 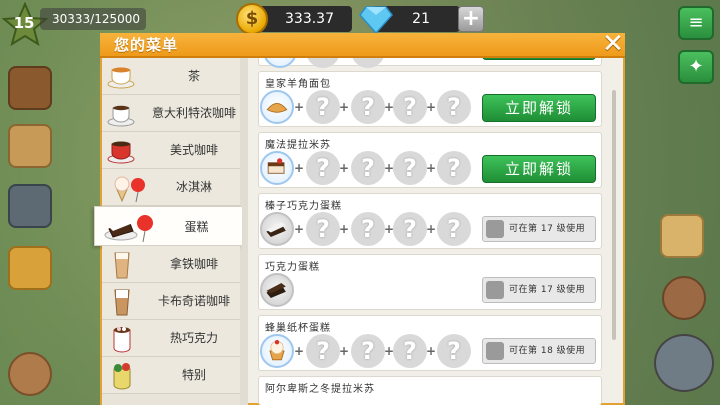 What do you see at coordinates (122, 339) in the screenshot?
I see `hot-chocolate-icon` at bounding box center [122, 339].